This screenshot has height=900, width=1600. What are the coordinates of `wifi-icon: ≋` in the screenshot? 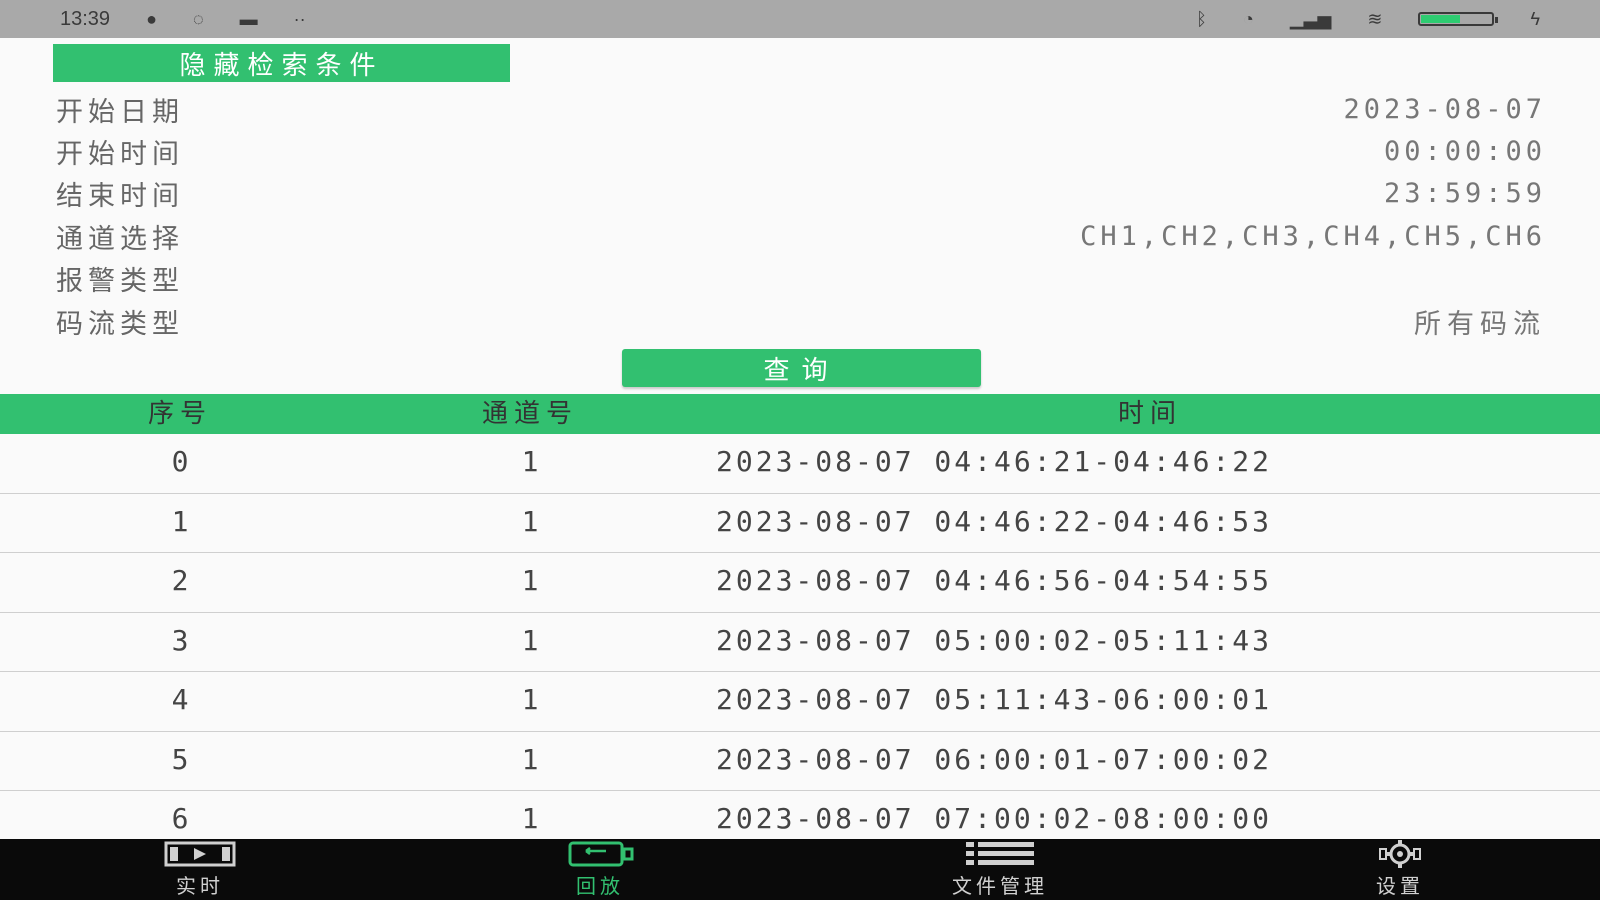 It's located at (1375, 18).